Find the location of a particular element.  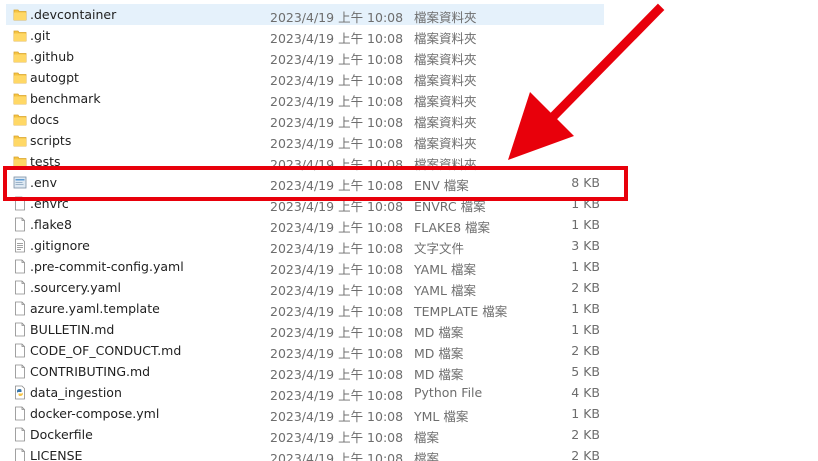

text-file-icon is located at coordinates (20, 245).